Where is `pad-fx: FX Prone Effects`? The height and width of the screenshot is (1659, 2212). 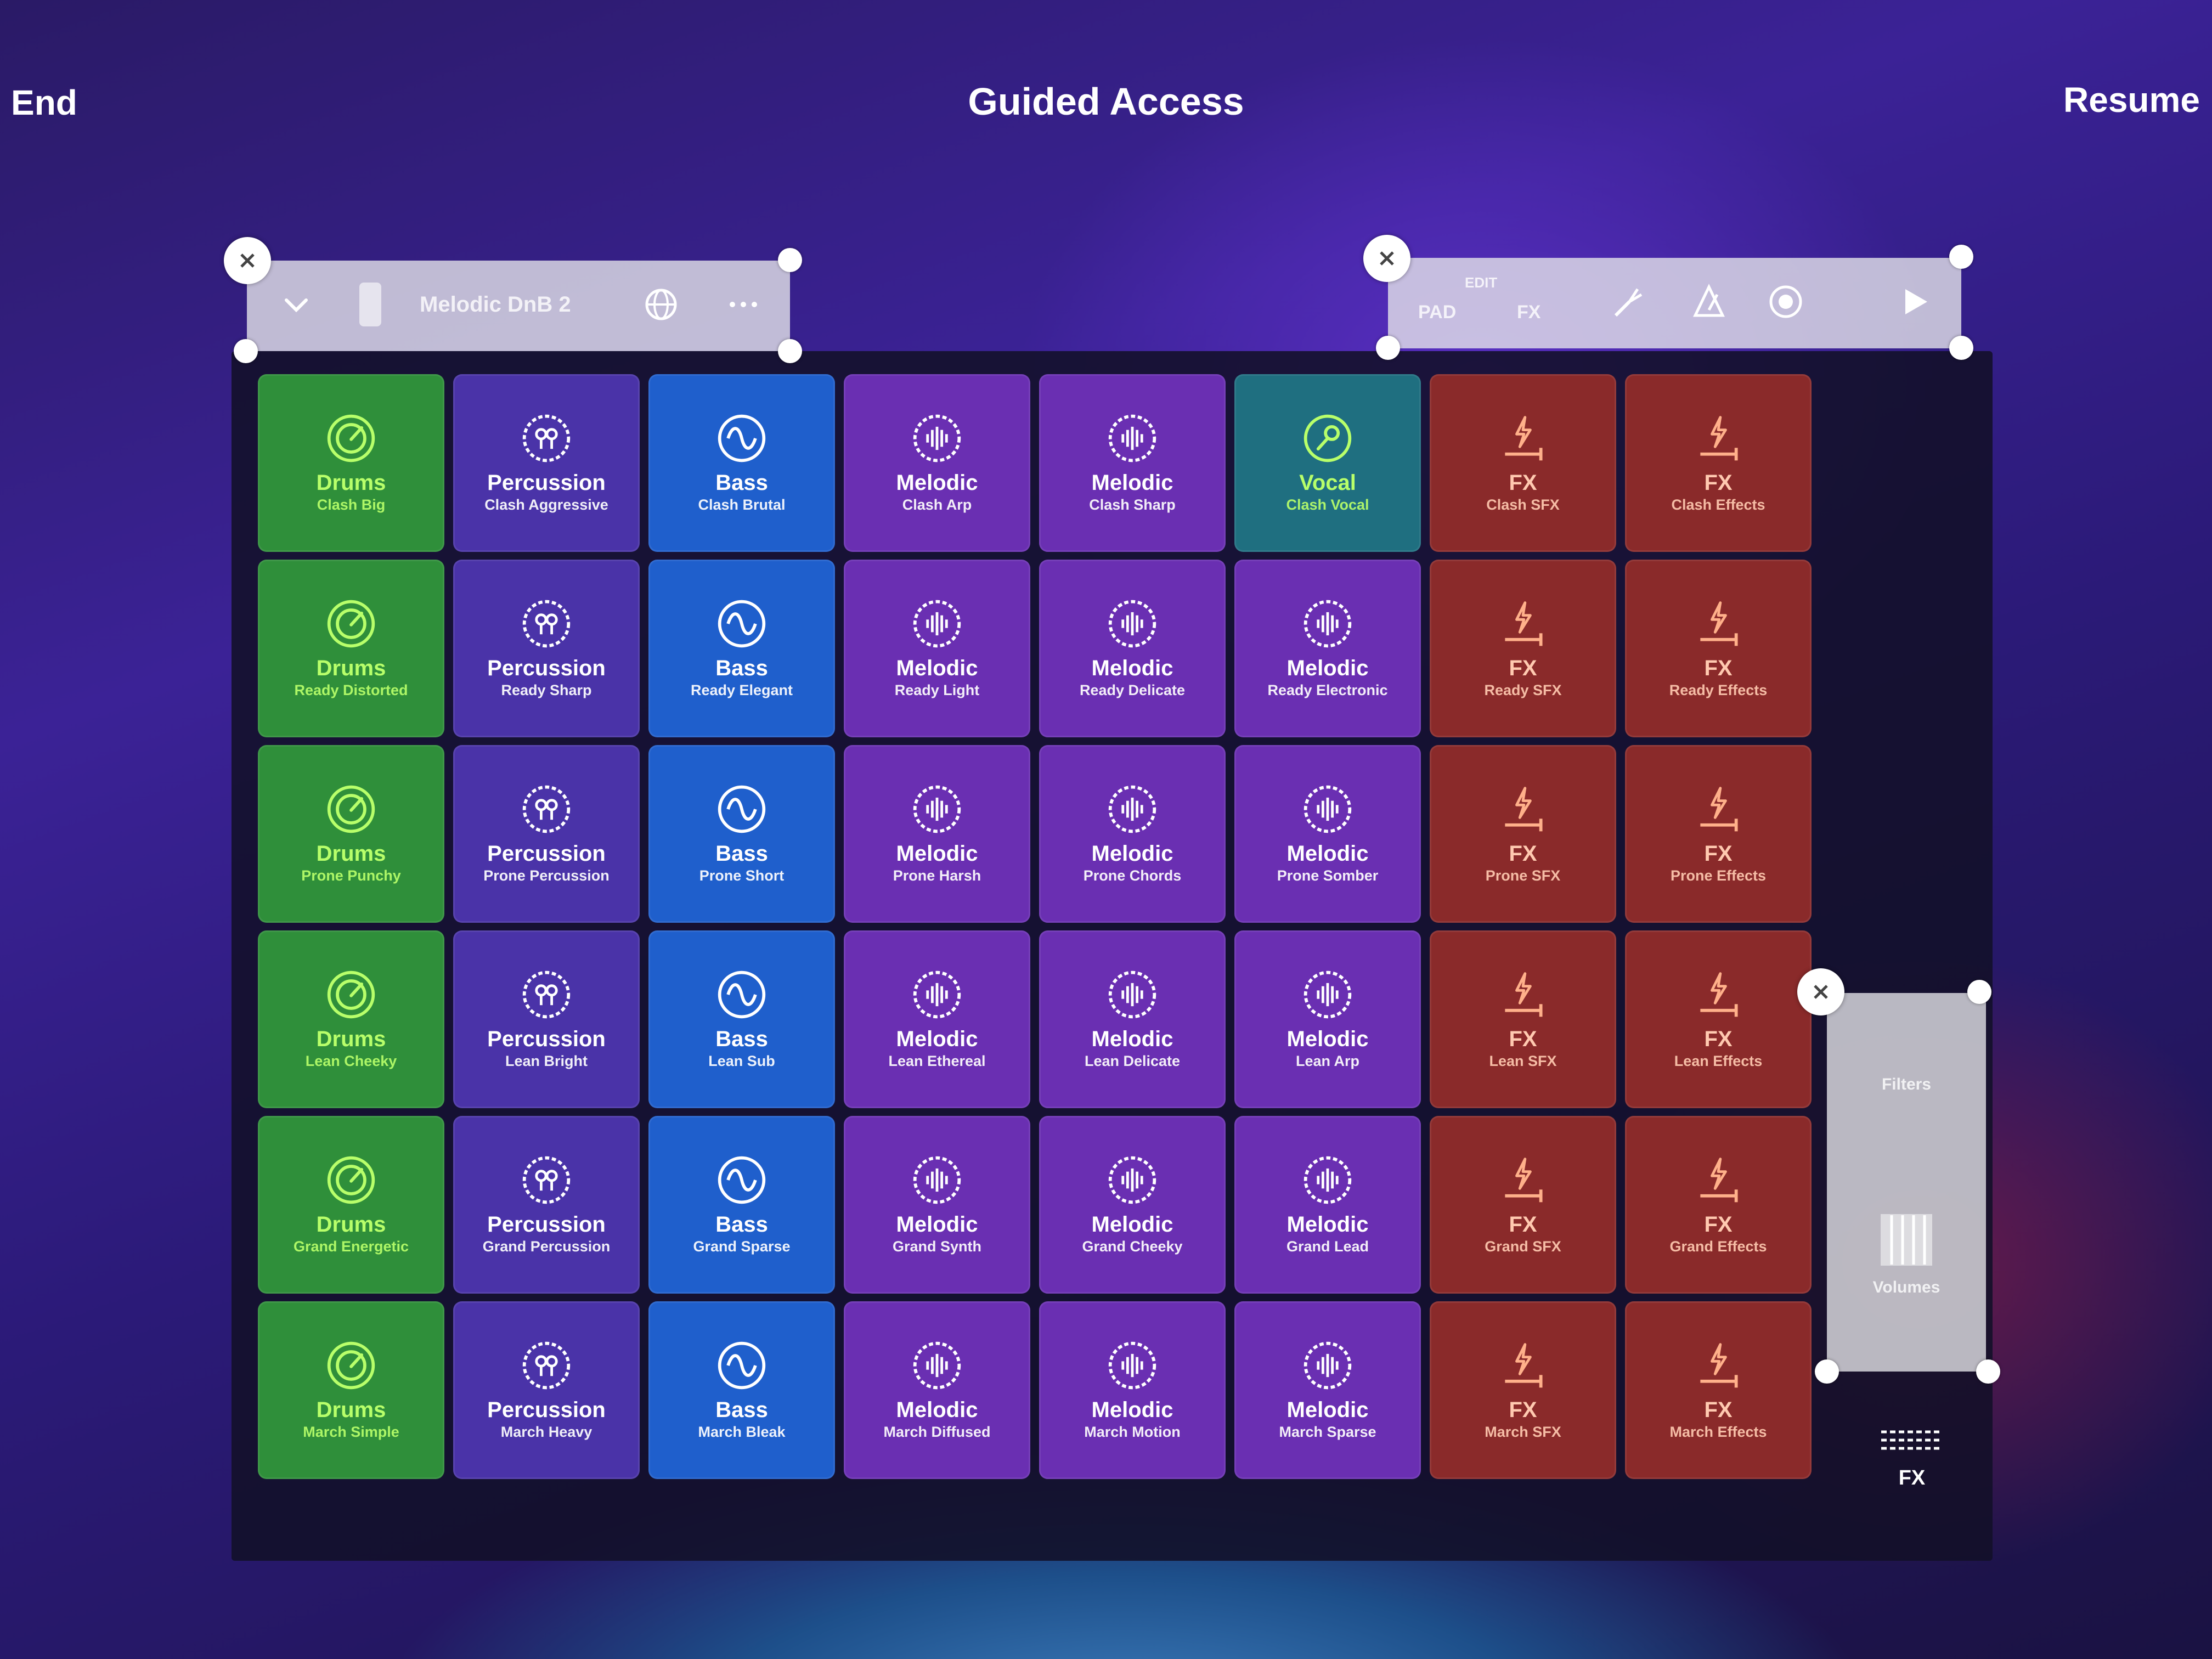 pad-fx: FX Prone Effects is located at coordinates (1719, 834).